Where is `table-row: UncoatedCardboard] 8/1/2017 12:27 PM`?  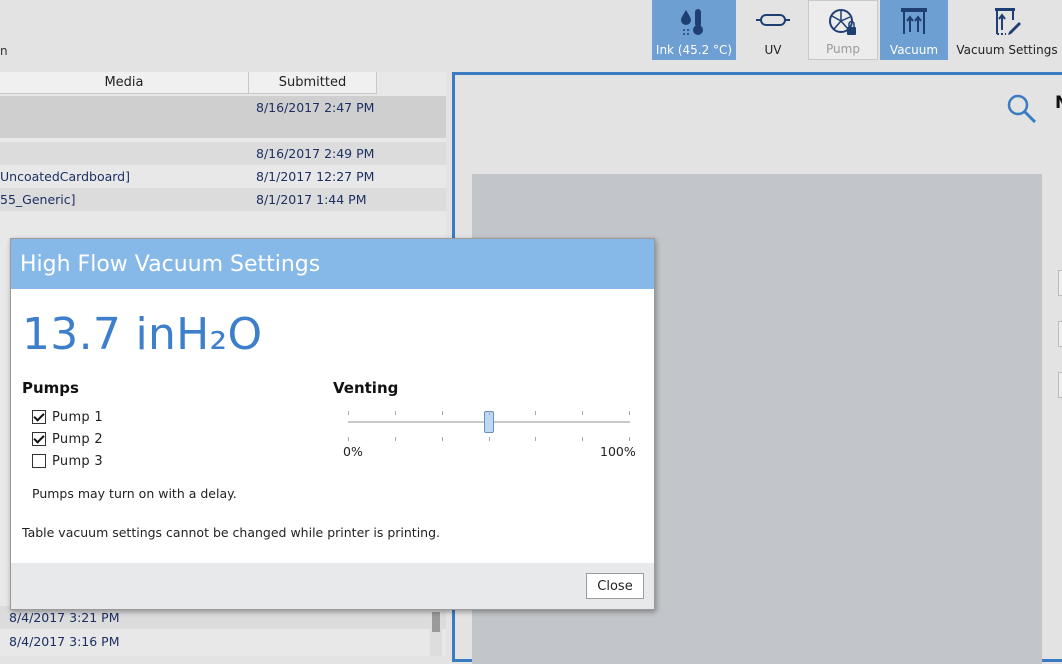 table-row: UncoatedCardboard] 8/1/2017 12:27 PM is located at coordinates (223, 176).